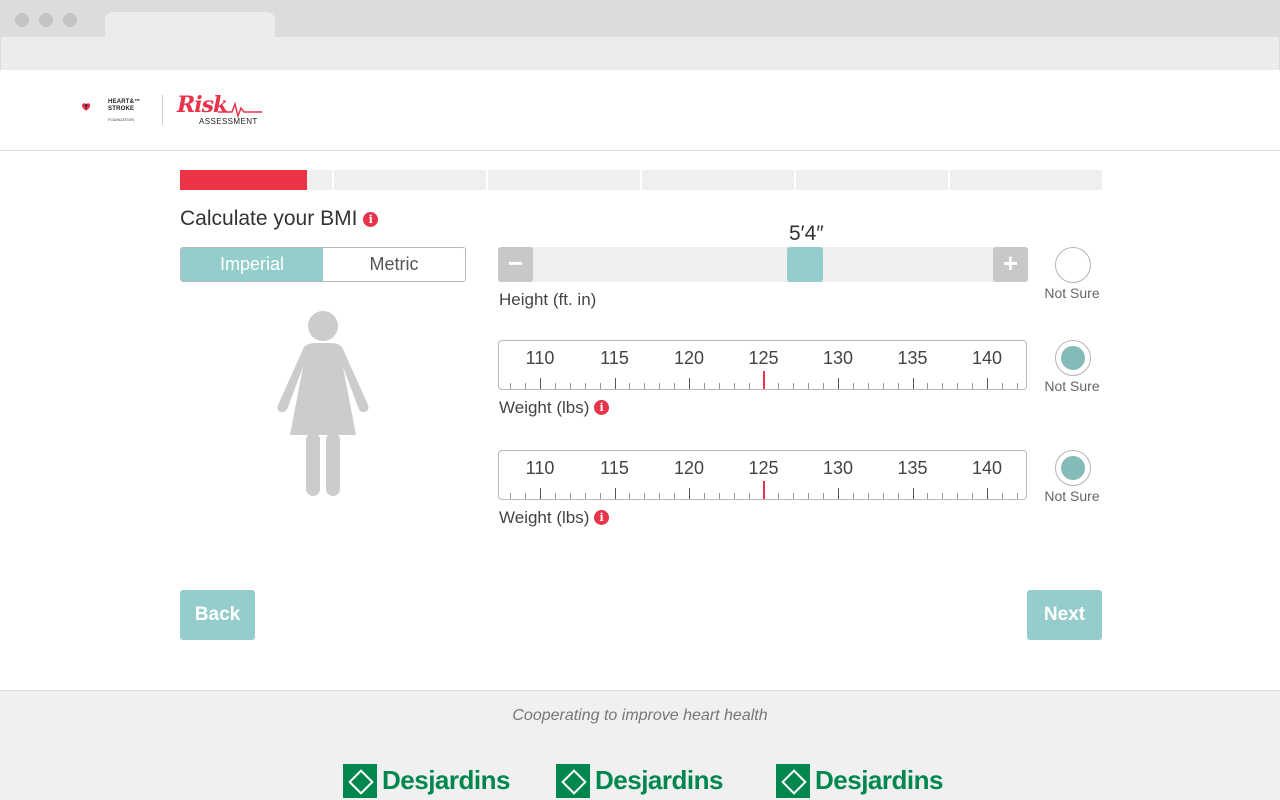  I want to click on page-title: Calculate your BMI i, so click(279, 219).